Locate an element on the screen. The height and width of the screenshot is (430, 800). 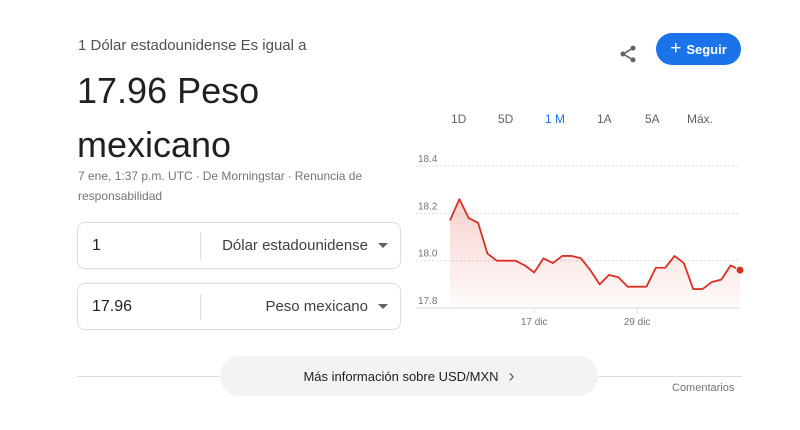
share-icon is located at coordinates (628, 54).